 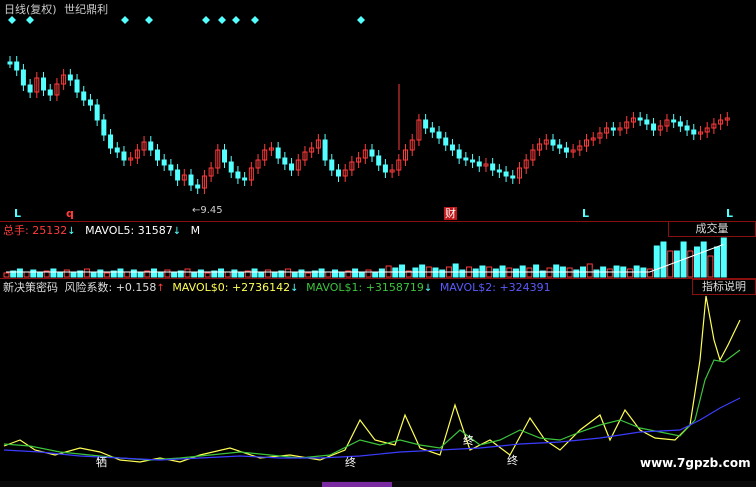 I want to click on marker-zhong-1: 终, so click(x=350, y=462).